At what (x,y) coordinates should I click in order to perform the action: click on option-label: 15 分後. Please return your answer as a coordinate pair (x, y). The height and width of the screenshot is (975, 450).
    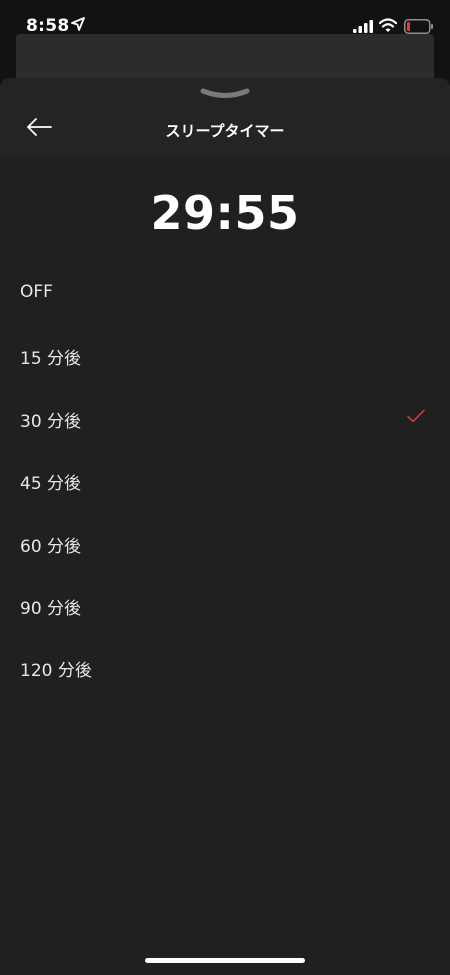
    Looking at the image, I should click on (51, 359).